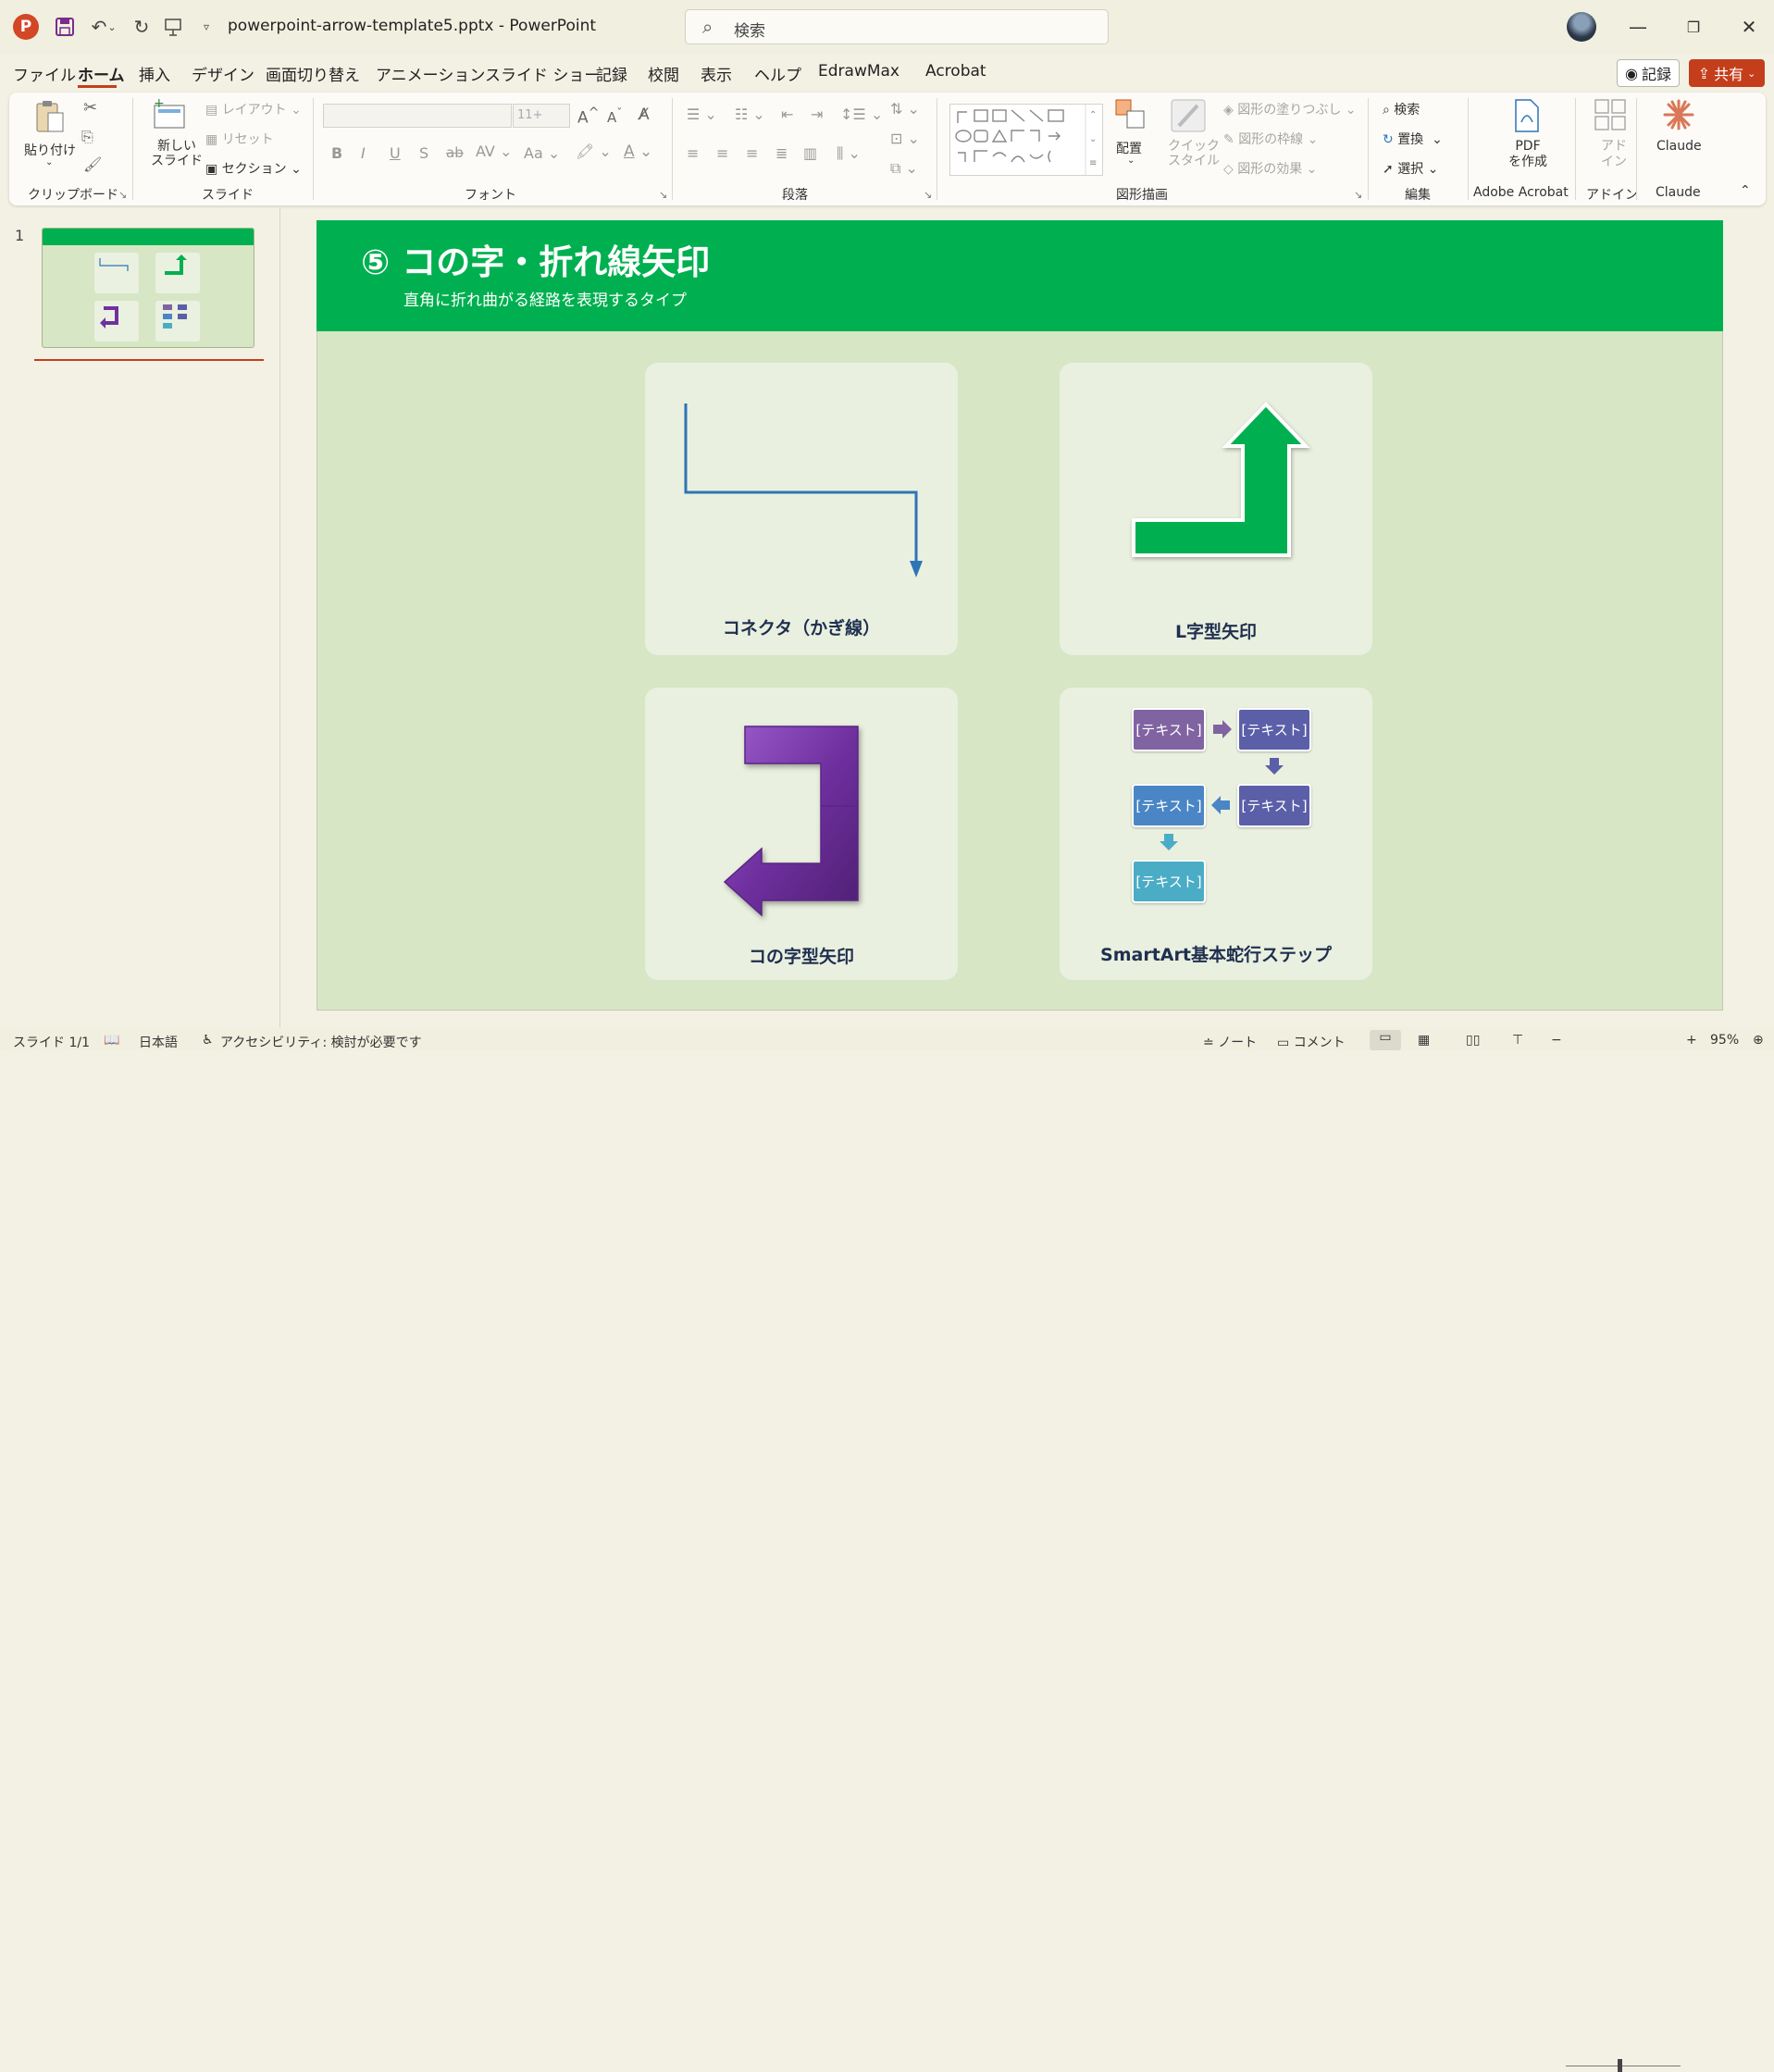 This screenshot has width=1774, height=2072. Describe the element at coordinates (1693, 27) in the screenshot. I see `restore-icon: ❐` at that location.